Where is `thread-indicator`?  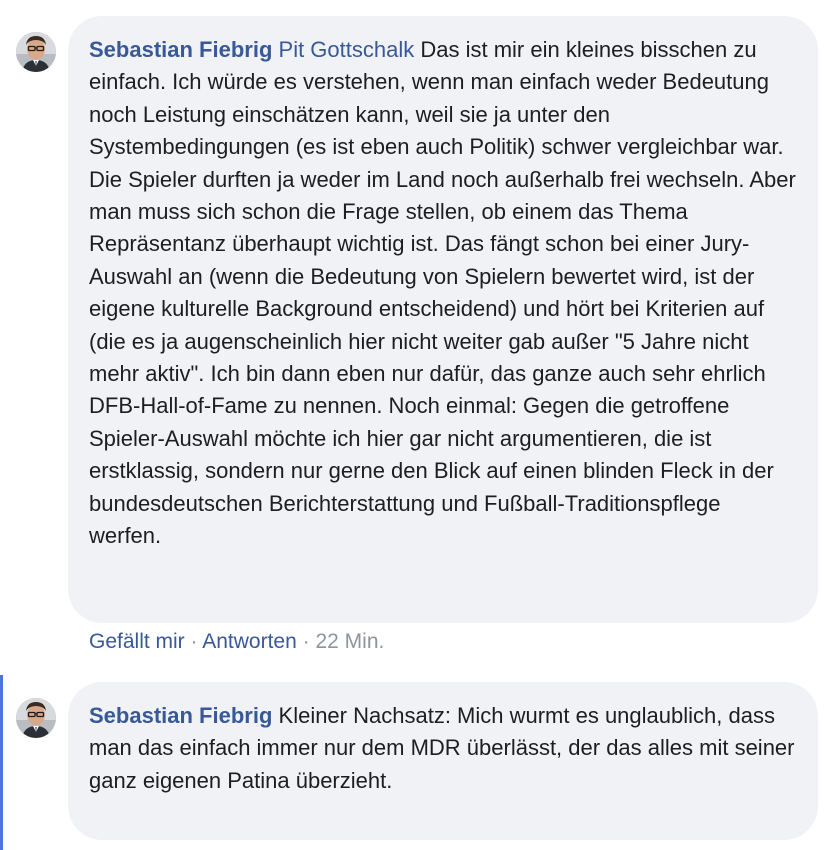
thread-indicator is located at coordinates (1, 762).